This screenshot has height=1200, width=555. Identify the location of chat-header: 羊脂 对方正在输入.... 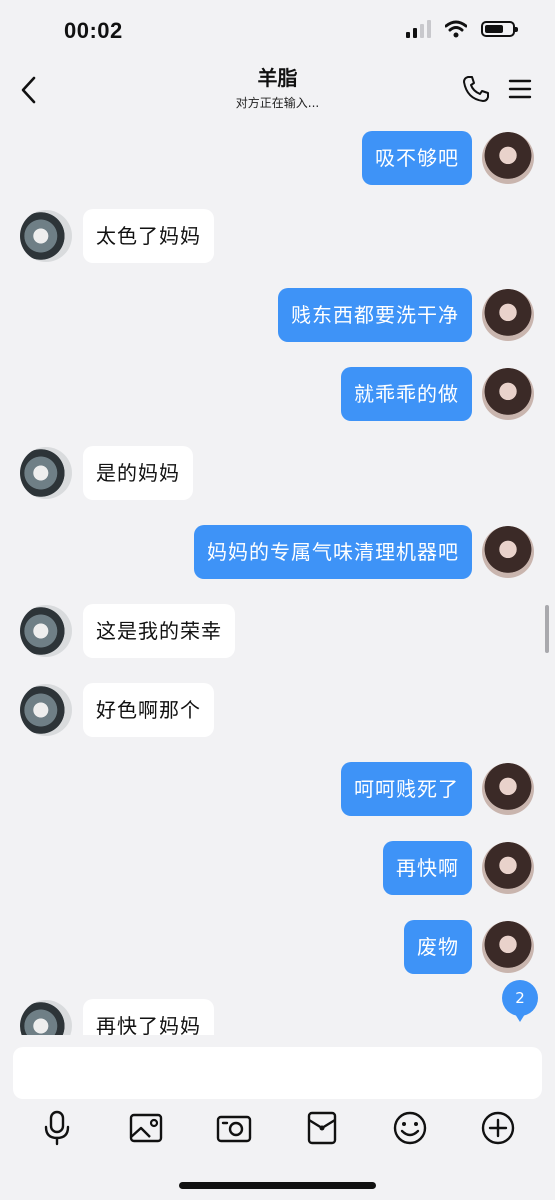
(277, 91).